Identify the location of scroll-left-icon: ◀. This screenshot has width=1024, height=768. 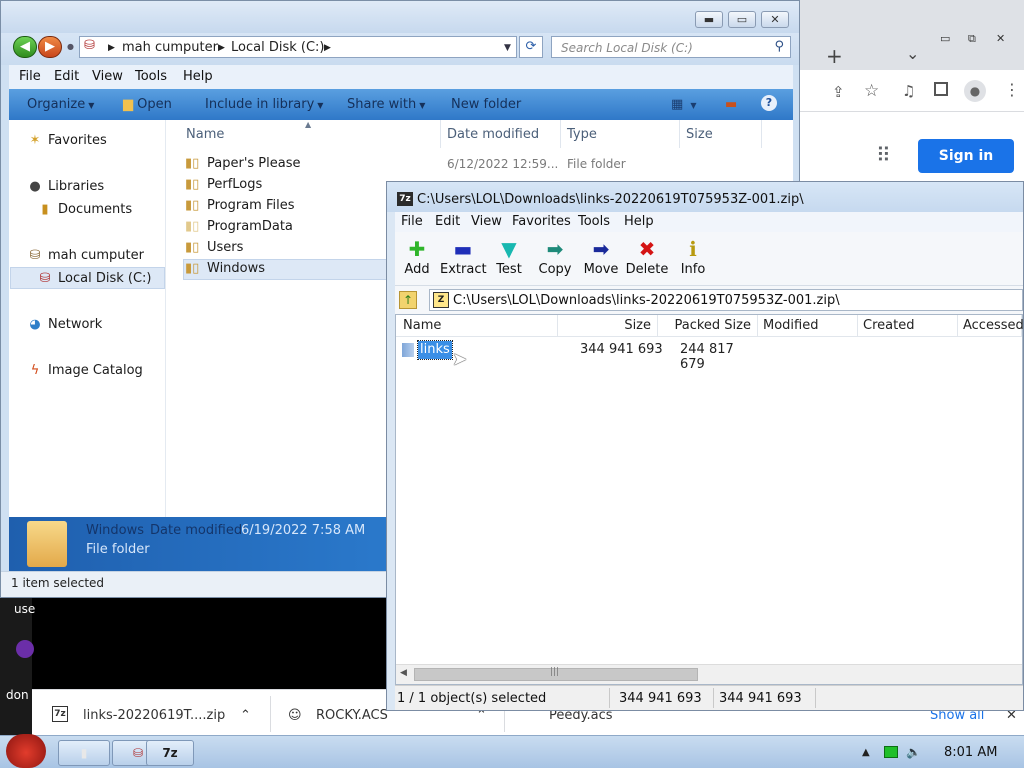
(403, 673).